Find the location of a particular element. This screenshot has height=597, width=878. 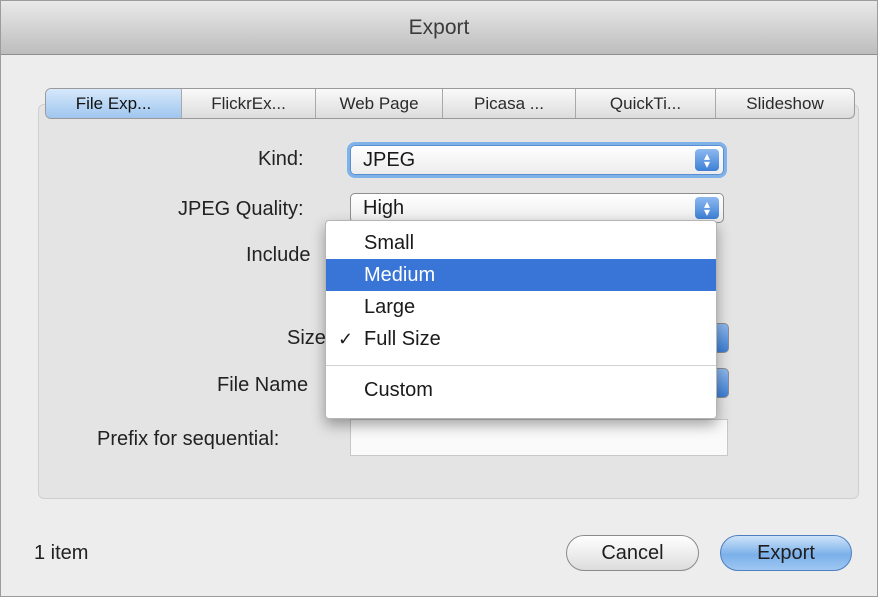

jpeg-quality-popup-value: High is located at coordinates (384, 207).